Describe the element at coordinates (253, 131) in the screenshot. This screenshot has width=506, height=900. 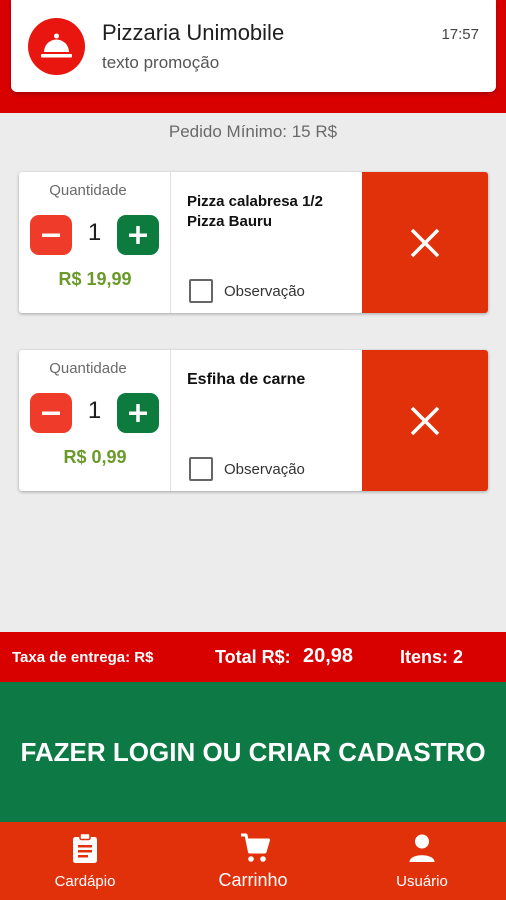
I see `minimum-order-text: Pedido Mínimo: 15 R$` at that location.